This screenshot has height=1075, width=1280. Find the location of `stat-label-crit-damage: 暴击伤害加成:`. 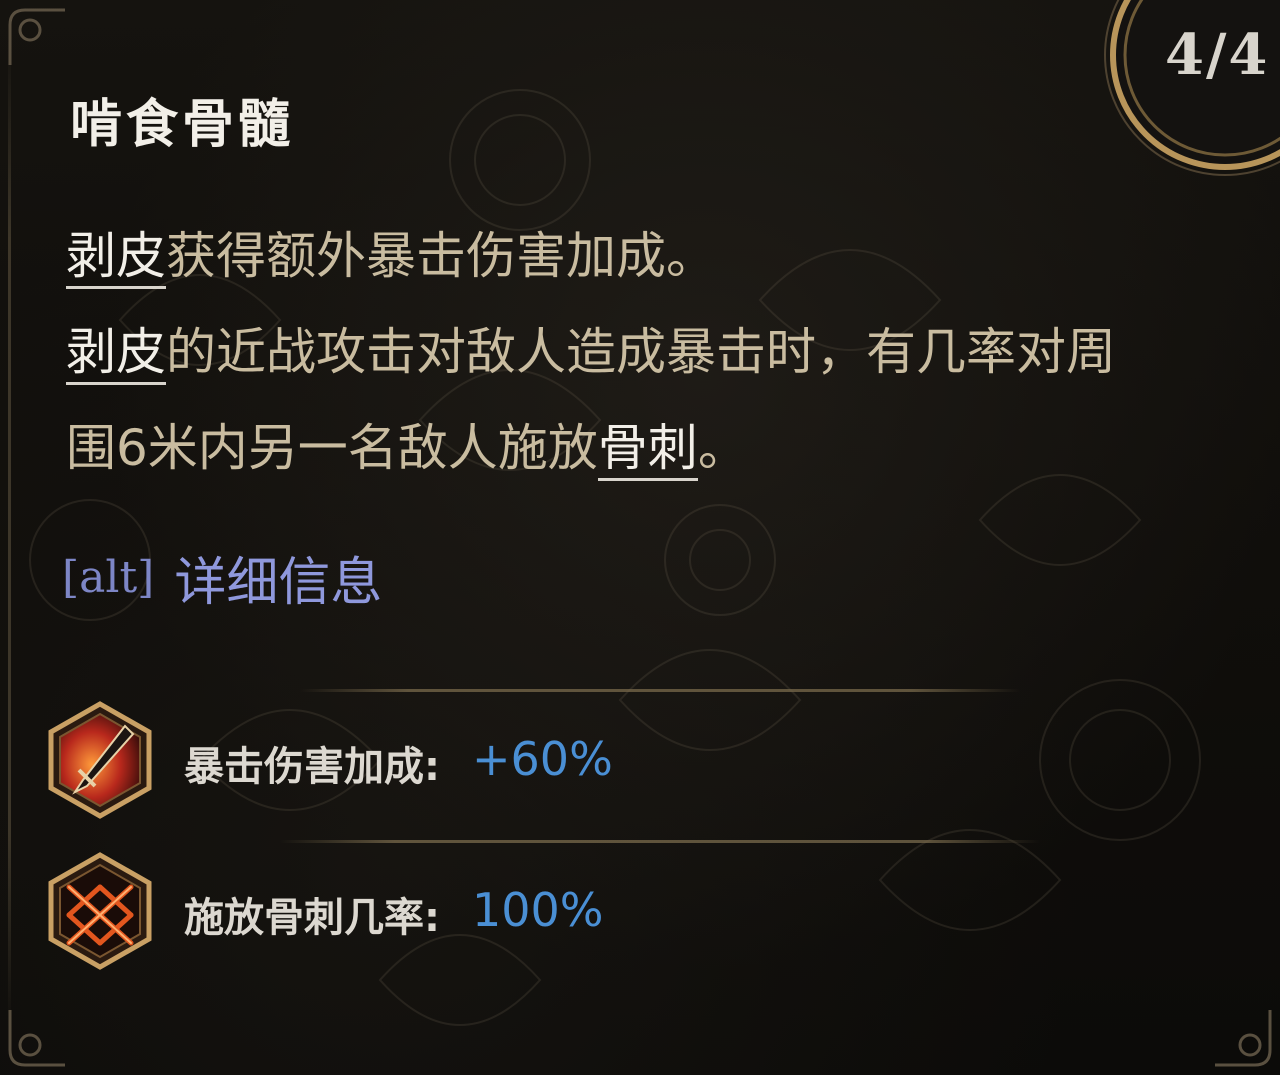

stat-label-crit-damage: 暴击伤害加成: is located at coordinates (312, 767).